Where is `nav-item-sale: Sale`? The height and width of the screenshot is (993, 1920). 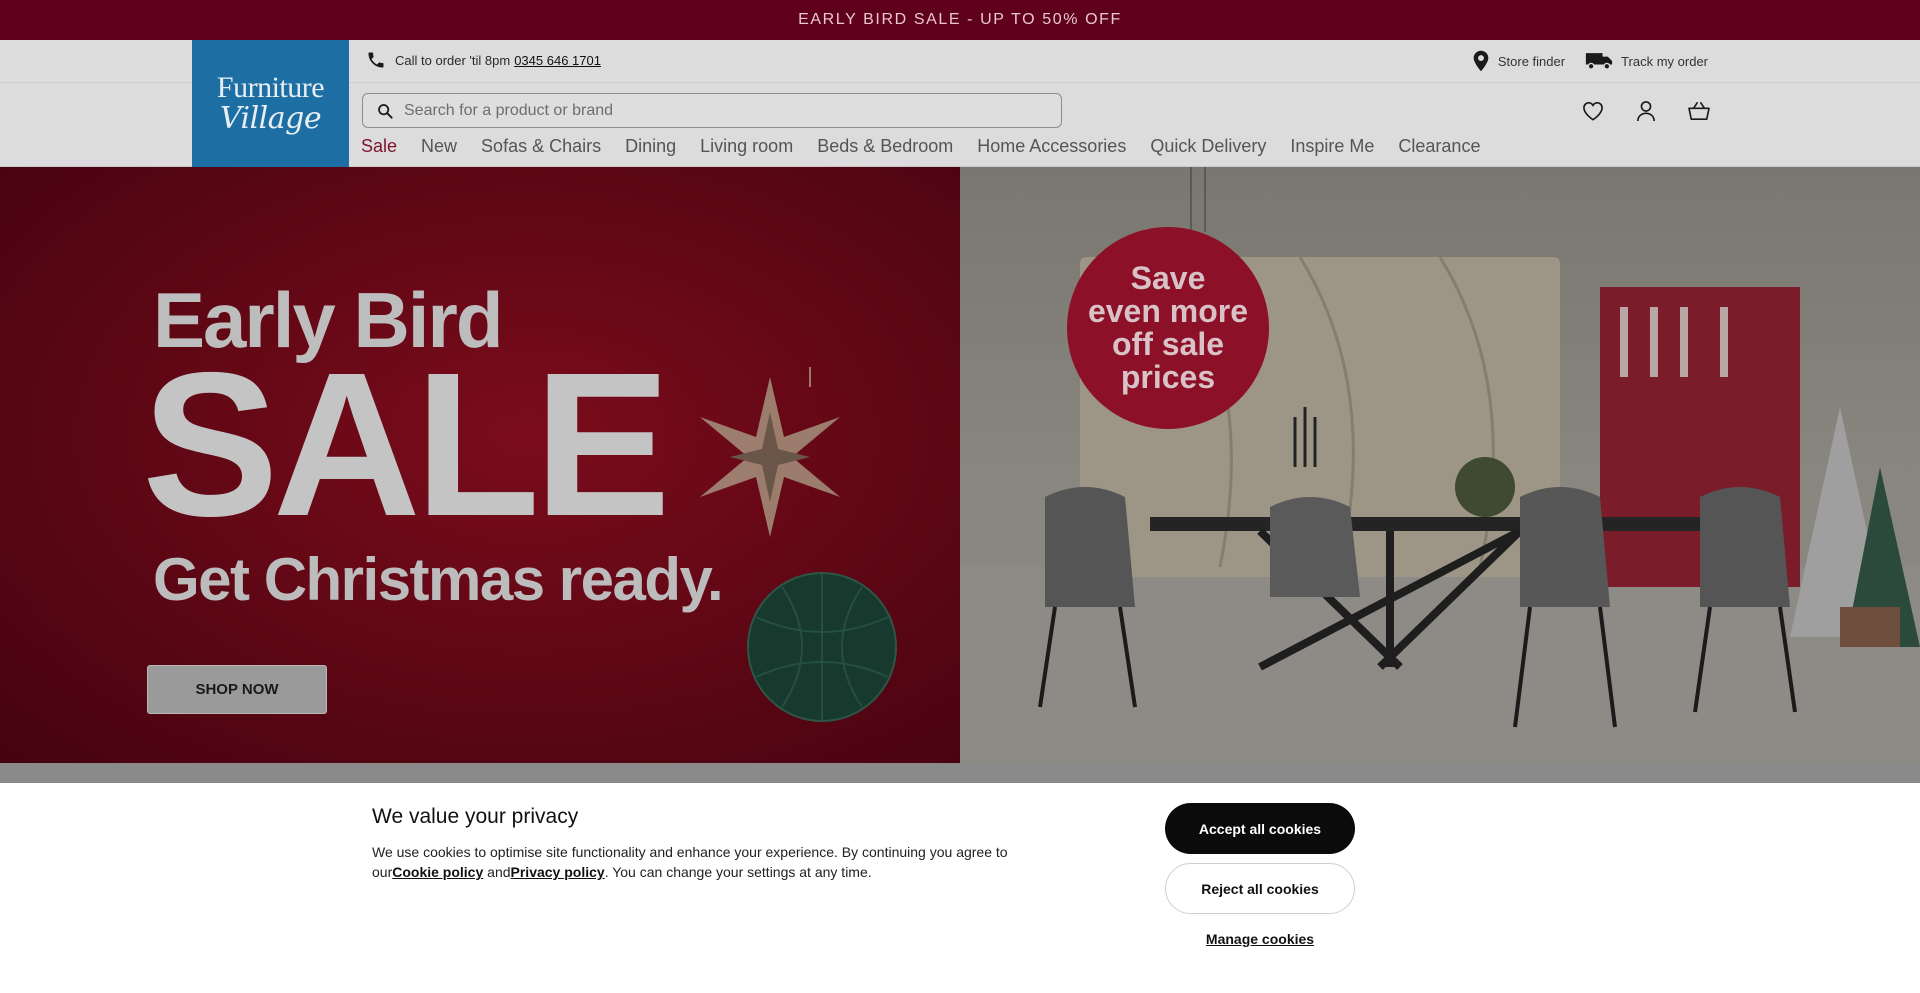
nav-item-sale: Sale is located at coordinates (379, 146).